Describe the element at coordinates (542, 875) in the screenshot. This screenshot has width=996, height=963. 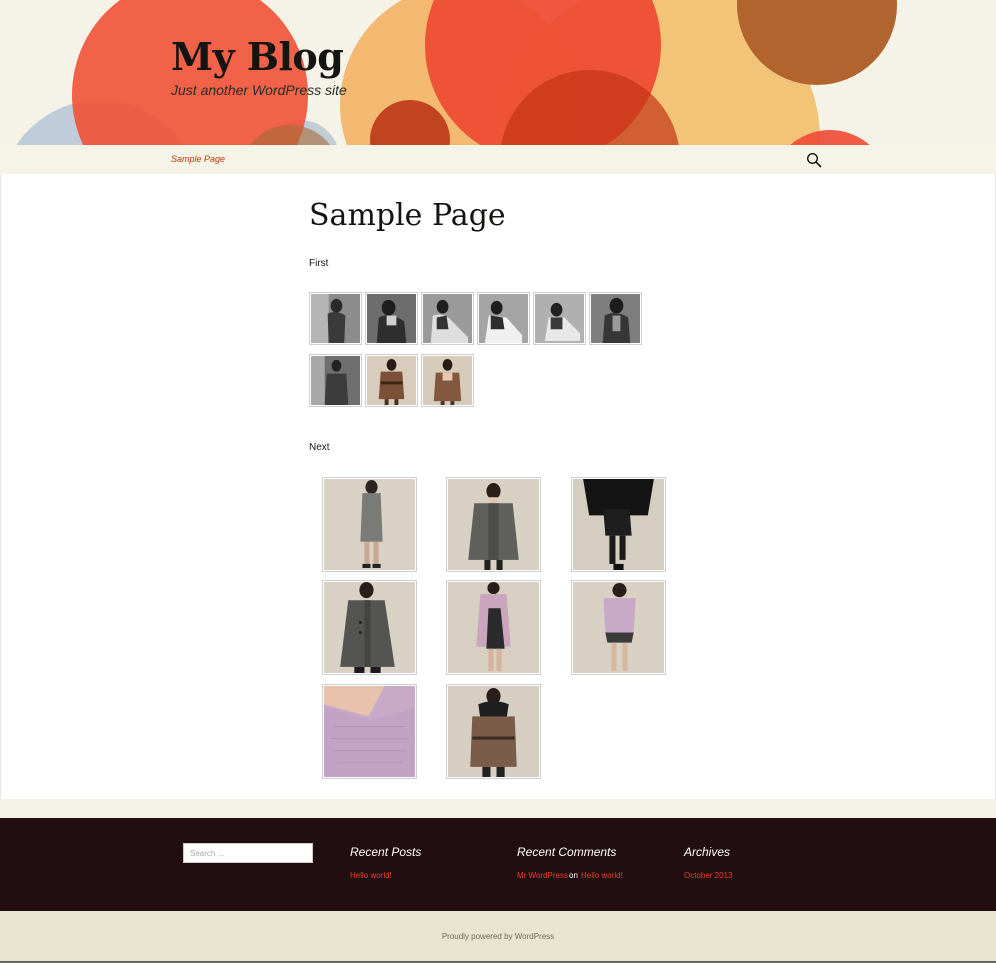
I see `comment-author-link: Mr WordPress` at that location.